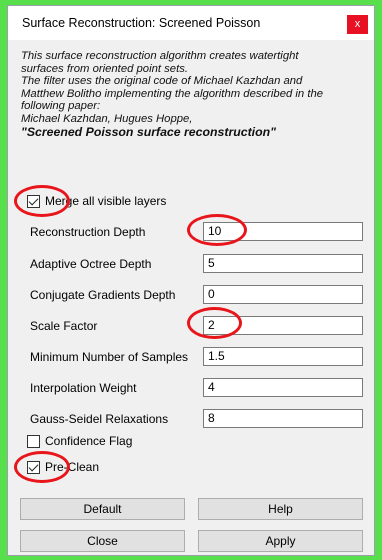 The image size is (382, 560). Describe the element at coordinates (283, 387) in the screenshot. I see `interpolation-weight-input: 4` at that location.